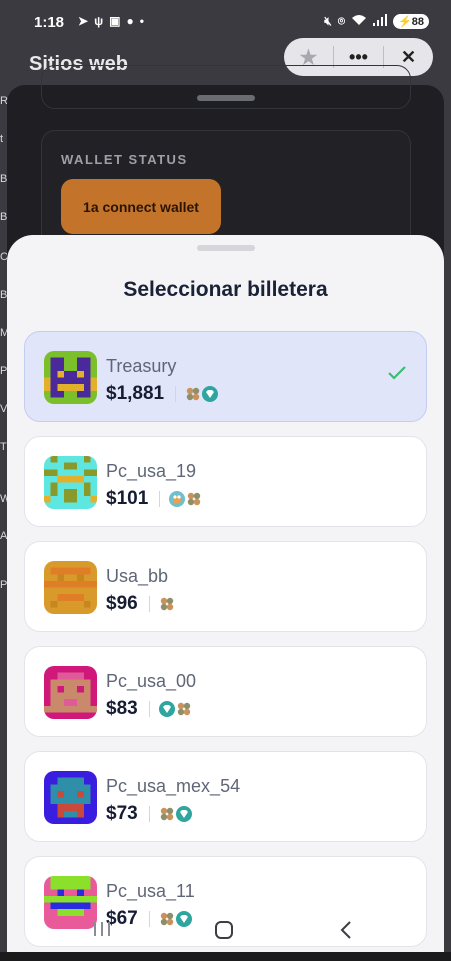  I want to click on wallet-balance: $1,881, so click(135, 393).